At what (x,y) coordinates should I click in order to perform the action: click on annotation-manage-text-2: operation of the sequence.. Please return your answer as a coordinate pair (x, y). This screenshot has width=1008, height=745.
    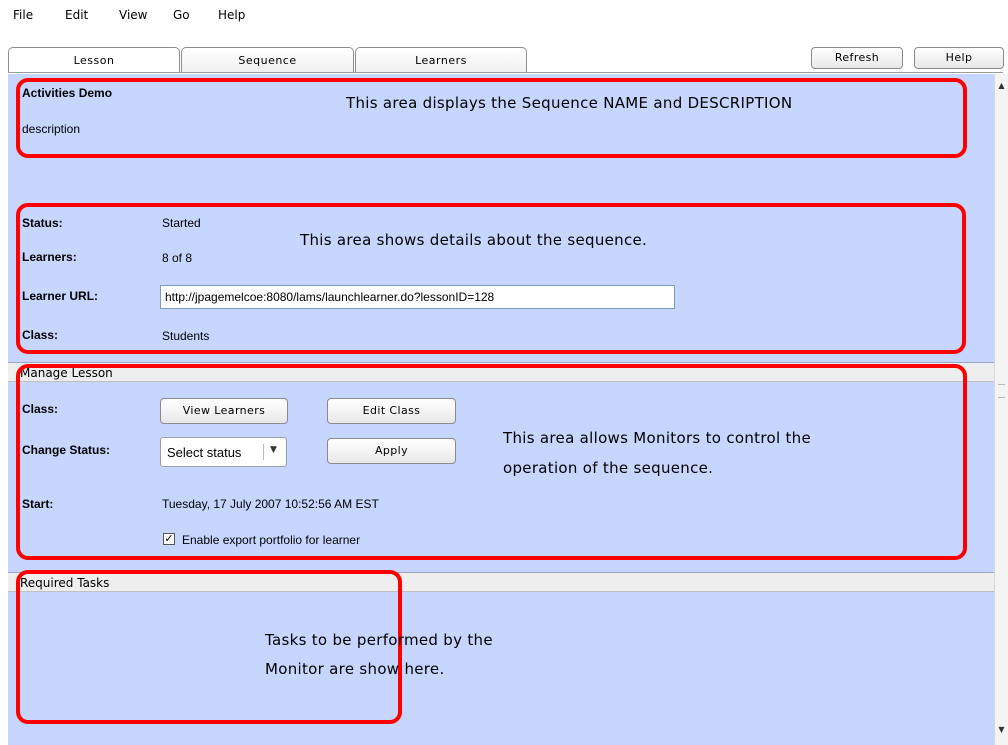
    Looking at the image, I should click on (608, 468).